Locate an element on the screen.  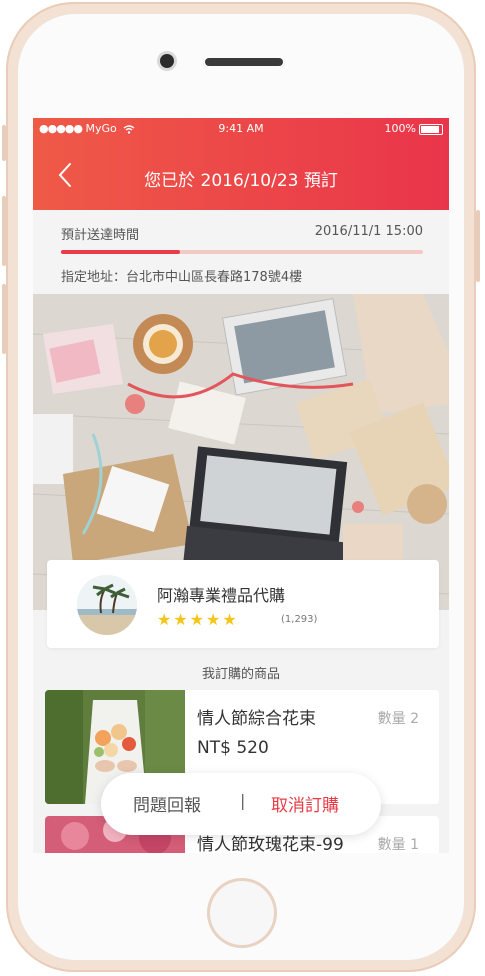
power-button is located at coordinates (478, 246).